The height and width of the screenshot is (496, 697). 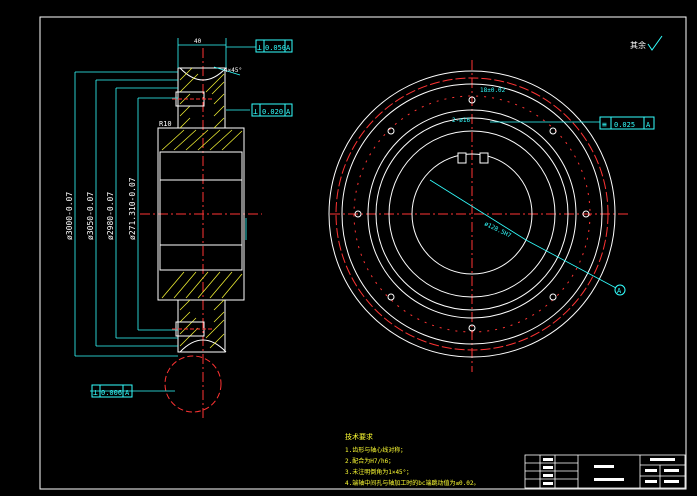 I want to click on svg-text: 0.020, so click(x=272, y=112).